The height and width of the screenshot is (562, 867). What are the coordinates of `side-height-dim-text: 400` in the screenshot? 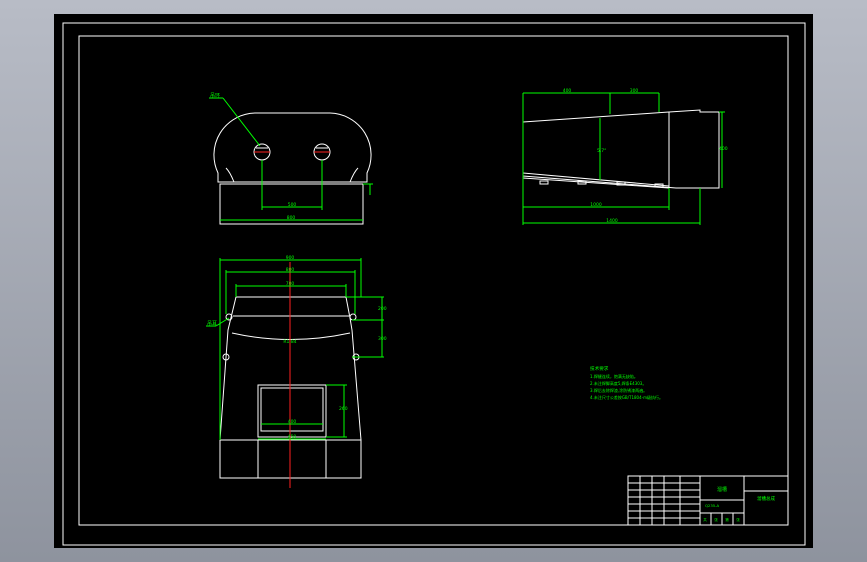 It's located at (723, 149).